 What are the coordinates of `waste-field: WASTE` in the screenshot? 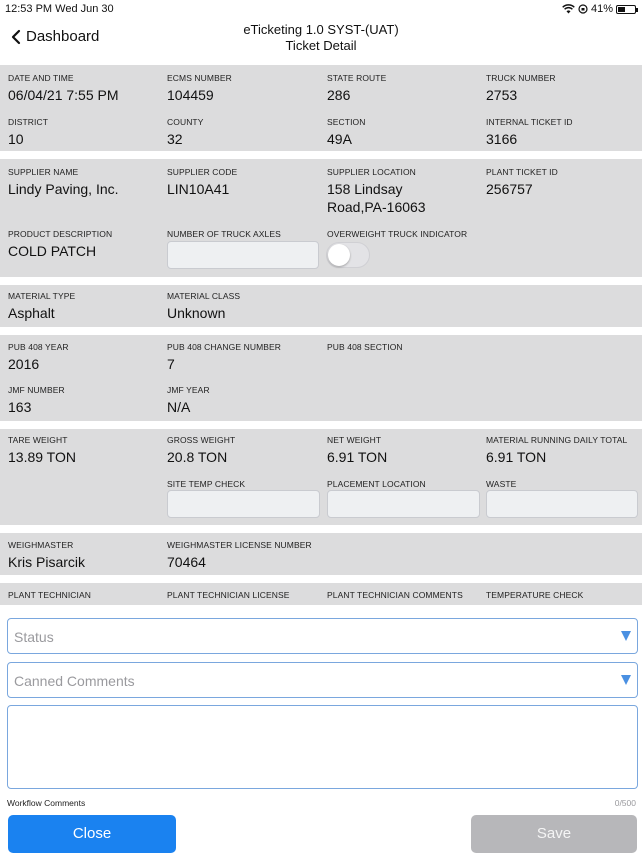 It's located at (501, 484).